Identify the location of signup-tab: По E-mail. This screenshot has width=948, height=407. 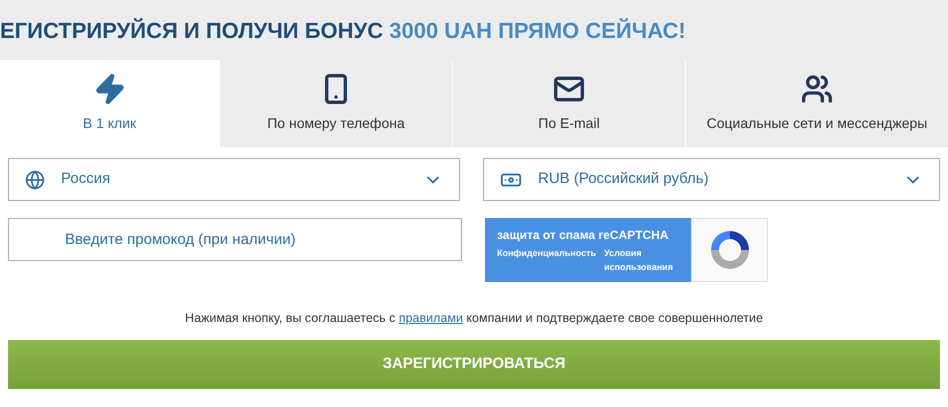
(568, 103).